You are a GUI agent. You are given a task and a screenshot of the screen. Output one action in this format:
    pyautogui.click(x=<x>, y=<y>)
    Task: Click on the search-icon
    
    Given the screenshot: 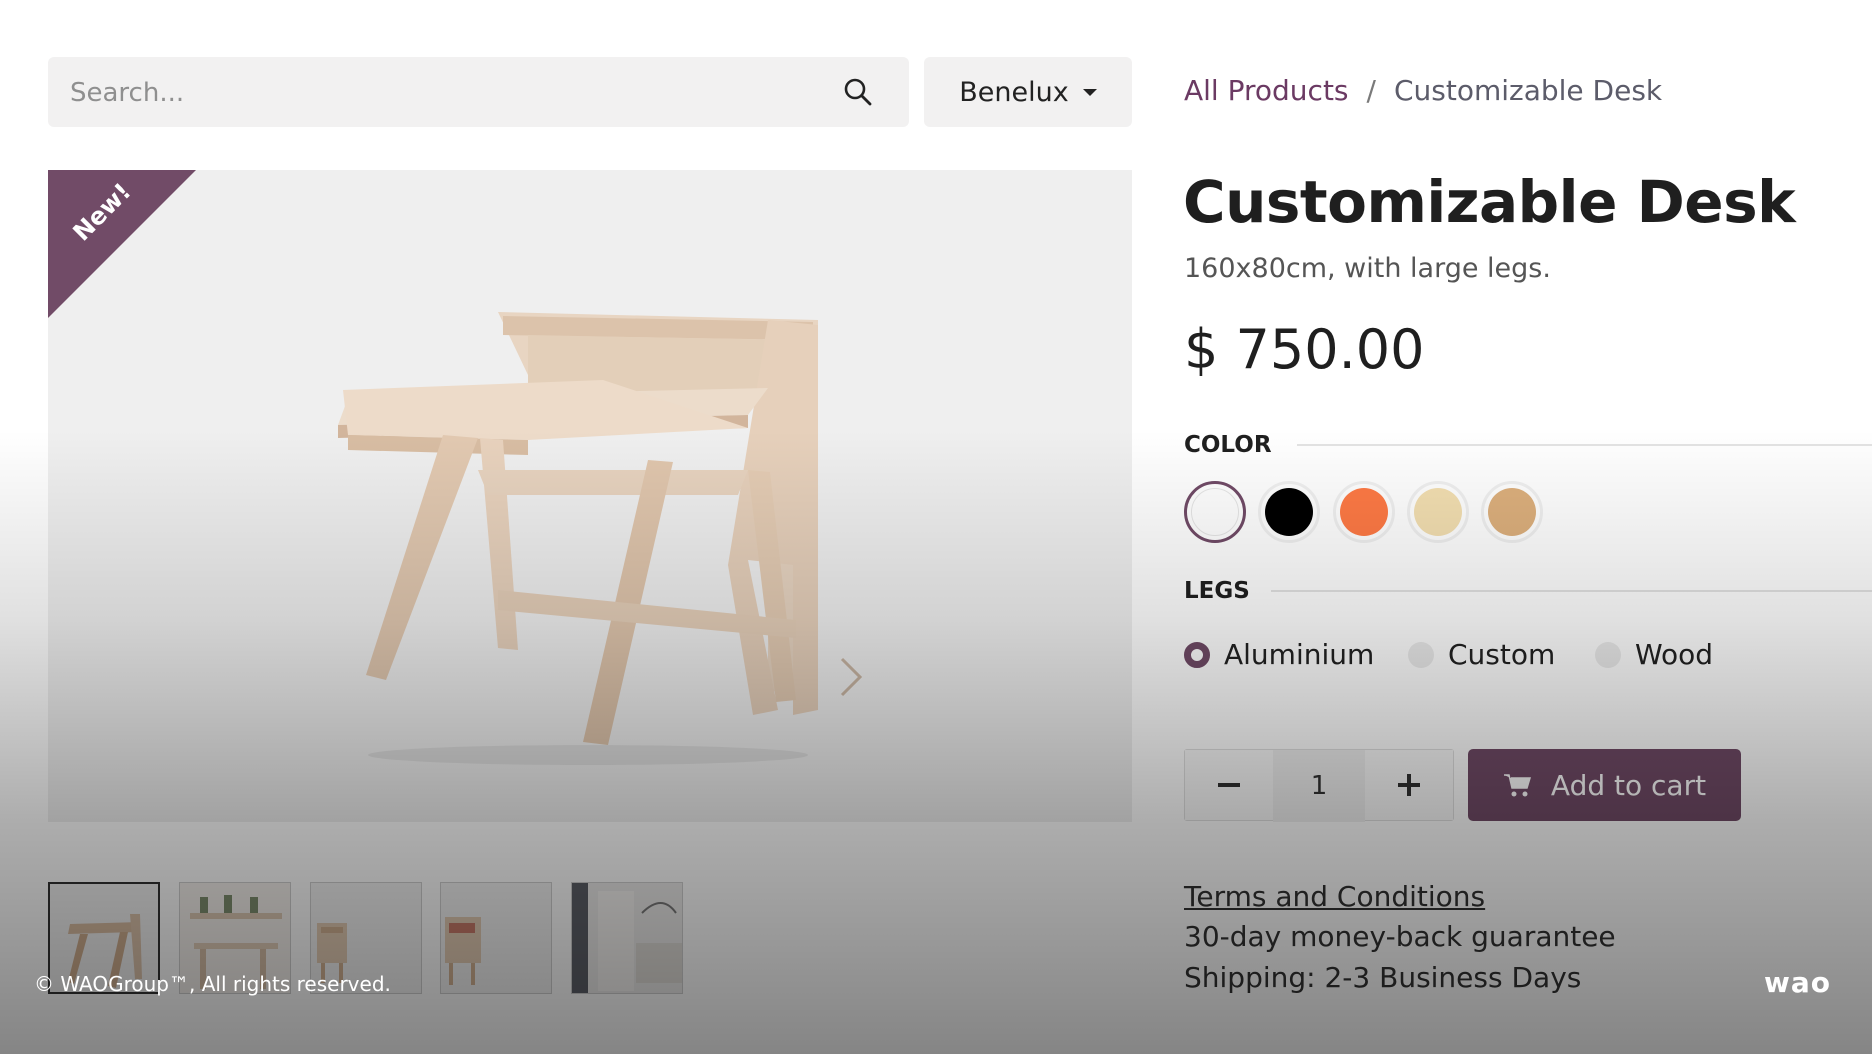 What is the action you would take?
    pyautogui.click(x=858, y=92)
    